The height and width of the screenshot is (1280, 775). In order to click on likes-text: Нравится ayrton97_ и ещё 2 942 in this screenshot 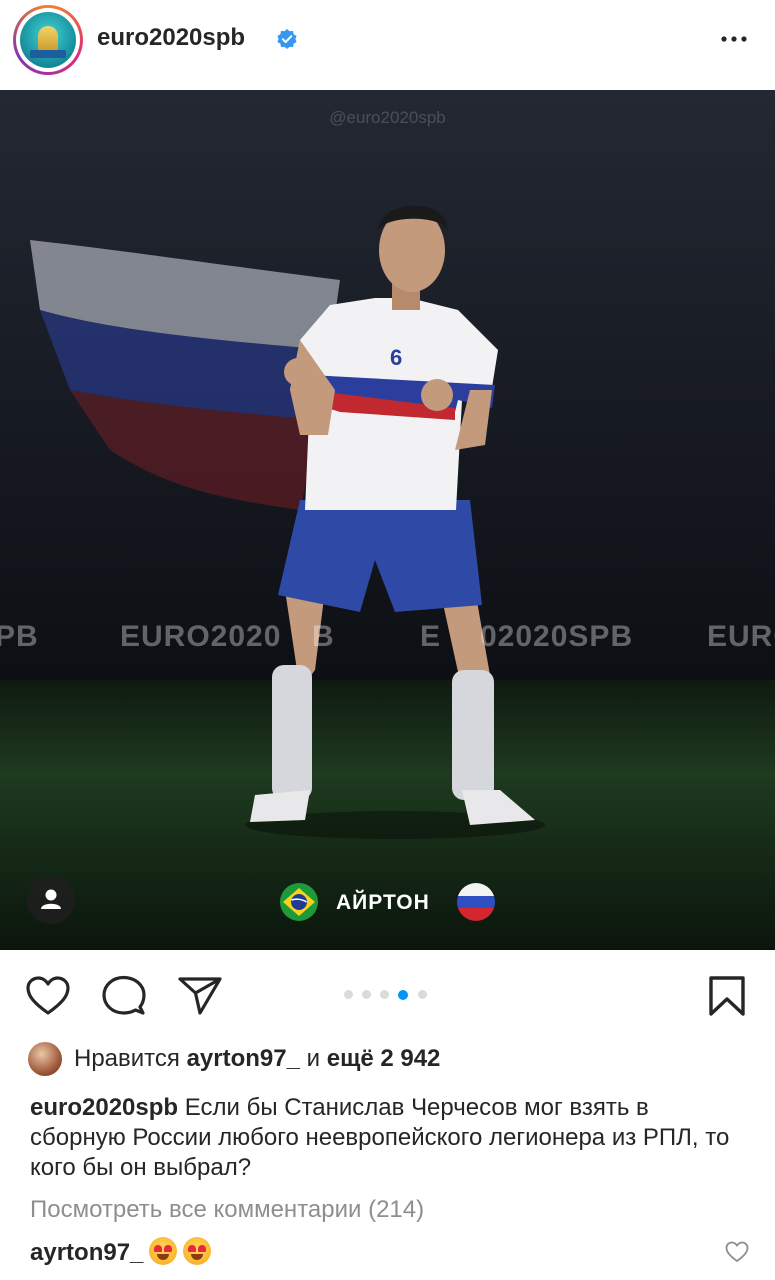, I will do `click(257, 1059)`.